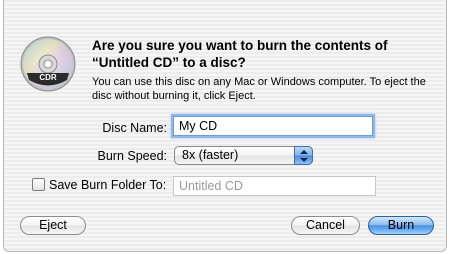 This screenshot has width=450, height=254. Describe the element at coordinates (132, 156) in the screenshot. I see `burn-speed-label: Burn Speed:` at that location.